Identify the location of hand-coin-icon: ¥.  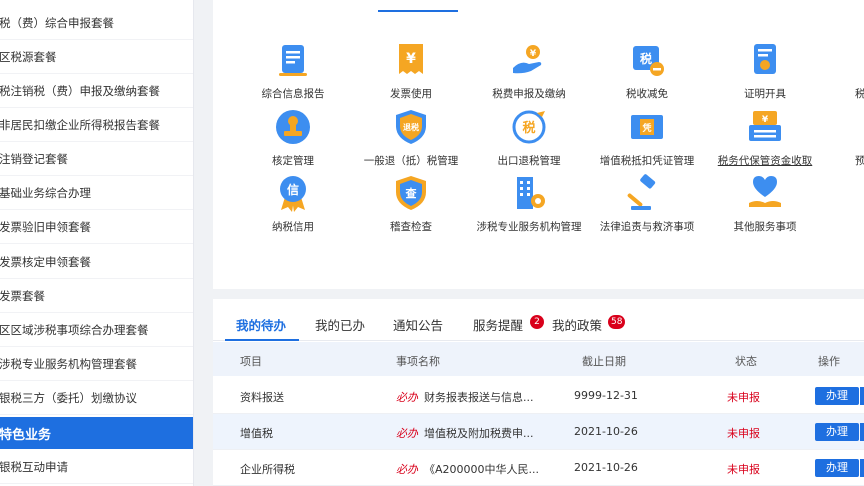
(527, 59).